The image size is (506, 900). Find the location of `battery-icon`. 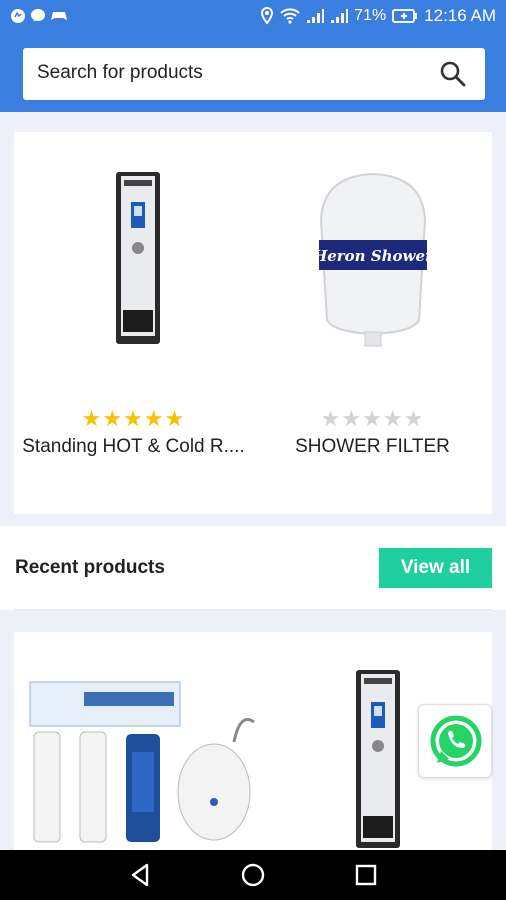

battery-icon is located at coordinates (405, 16).